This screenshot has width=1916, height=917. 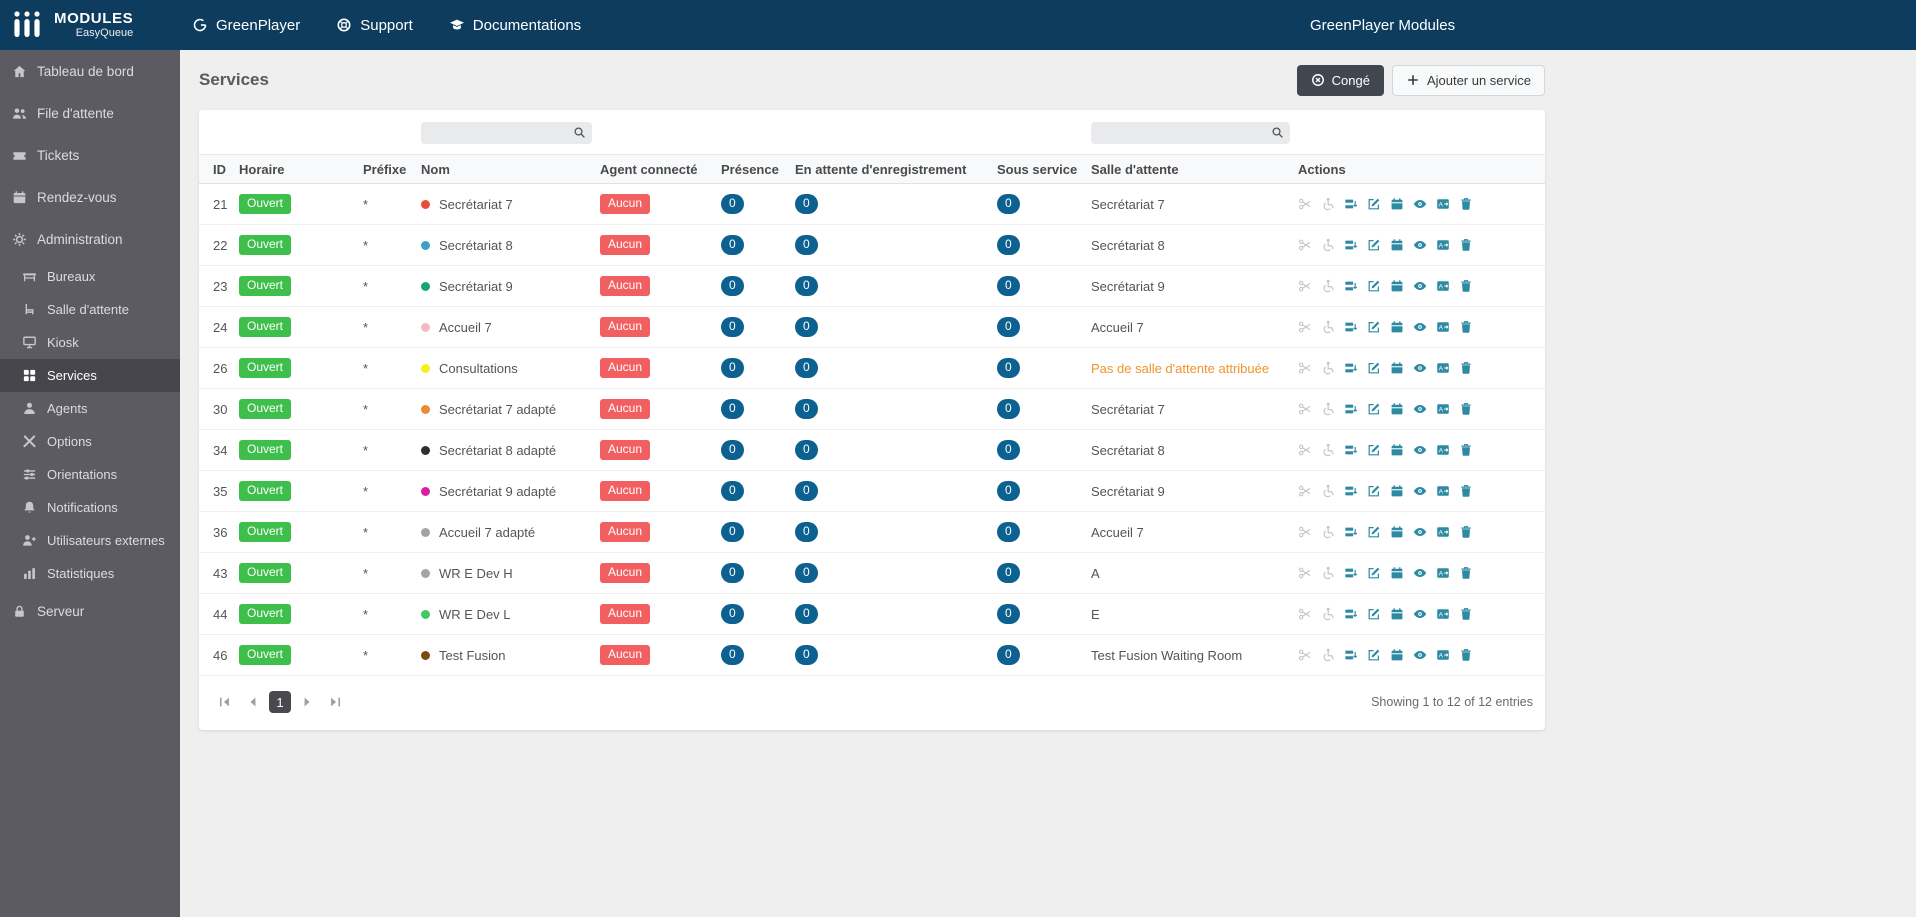 I want to click on sidebar-item-serveur: Serveur, so click(x=90, y=611).